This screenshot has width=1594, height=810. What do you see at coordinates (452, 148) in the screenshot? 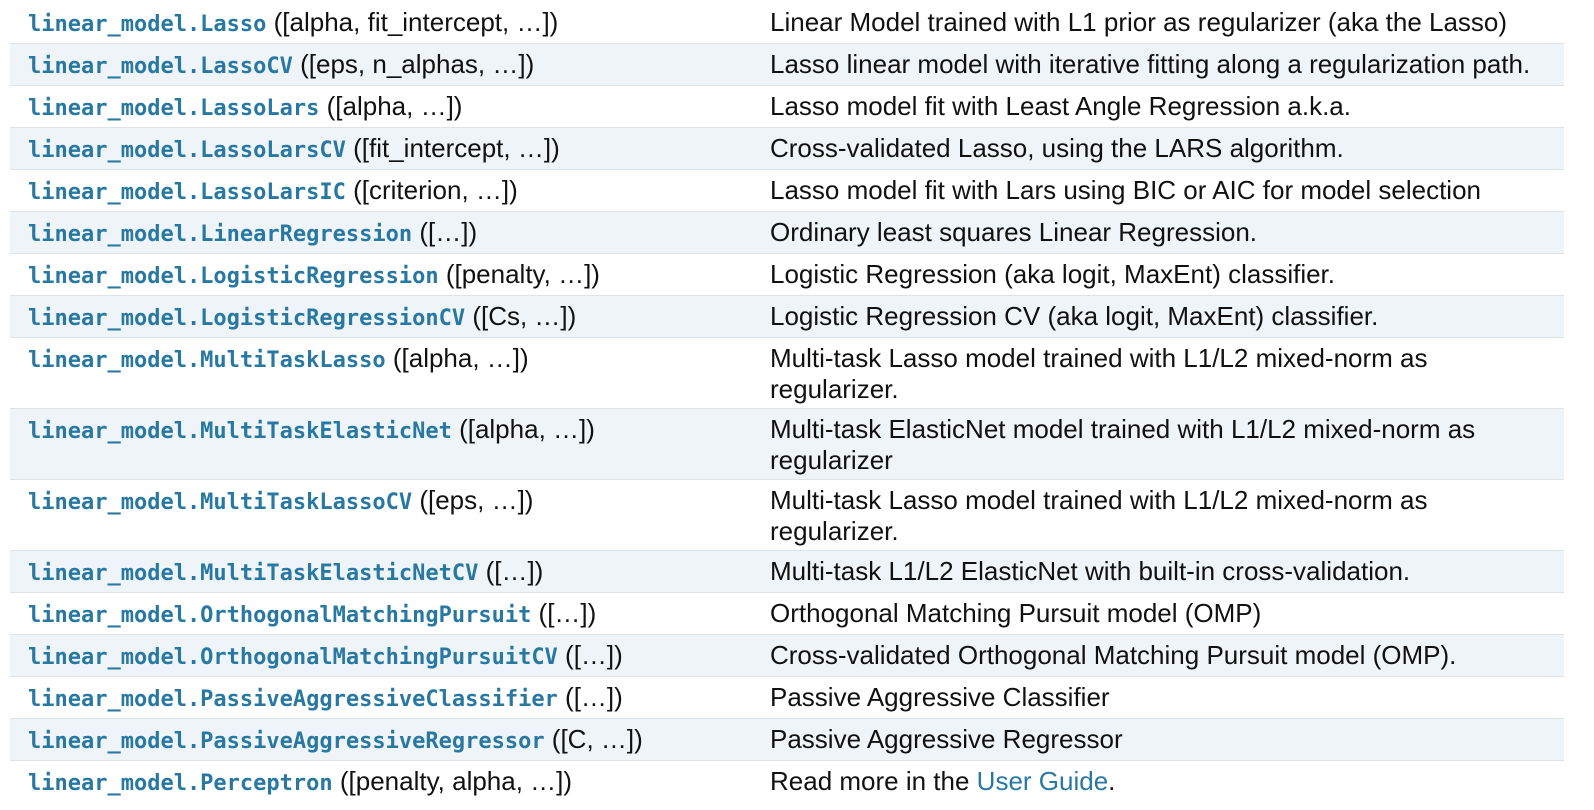
I see `function-signature: ([fit_intercept, …])` at bounding box center [452, 148].